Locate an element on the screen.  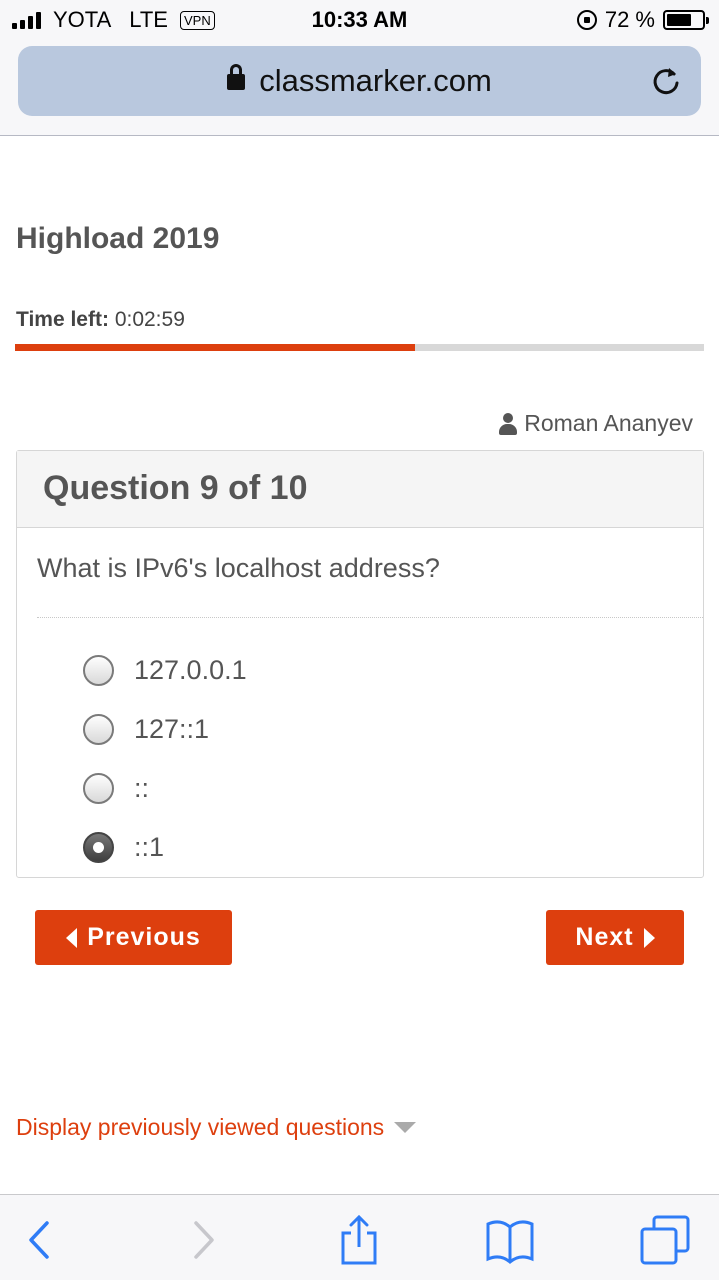
answer-label: ::1 is located at coordinates (149, 847).